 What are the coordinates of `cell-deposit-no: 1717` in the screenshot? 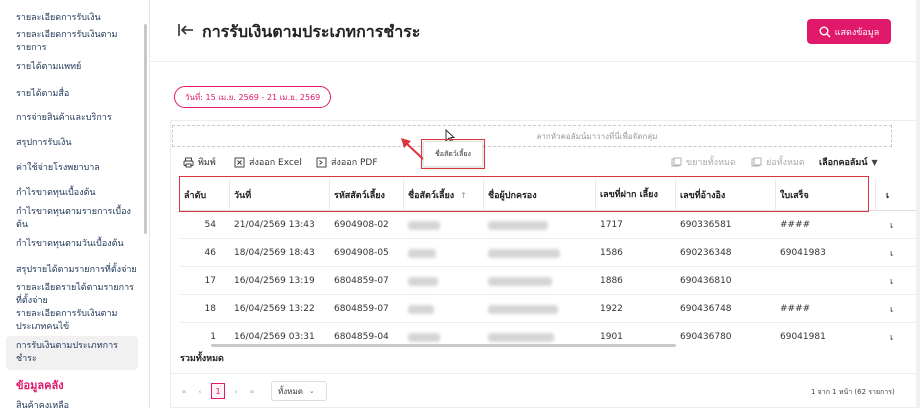 It's located at (611, 225).